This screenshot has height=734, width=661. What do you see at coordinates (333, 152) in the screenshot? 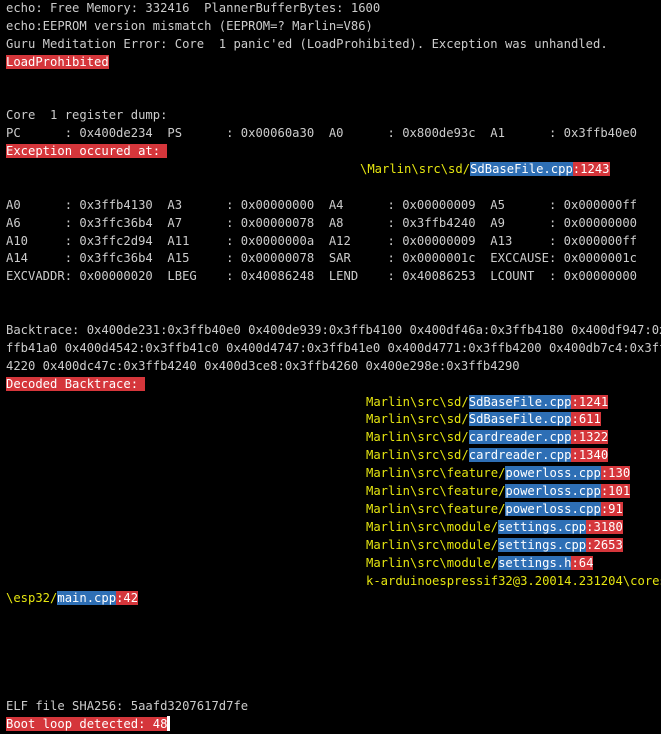
I see `exception-heading-line: Exception occured at:` at bounding box center [333, 152].